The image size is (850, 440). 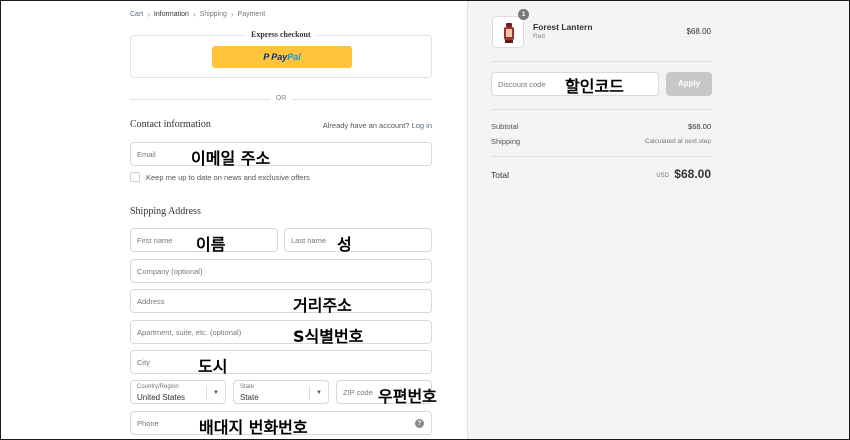 What do you see at coordinates (294, 57) in the screenshot?
I see `paypal-wordmark-pal: Pal` at bounding box center [294, 57].